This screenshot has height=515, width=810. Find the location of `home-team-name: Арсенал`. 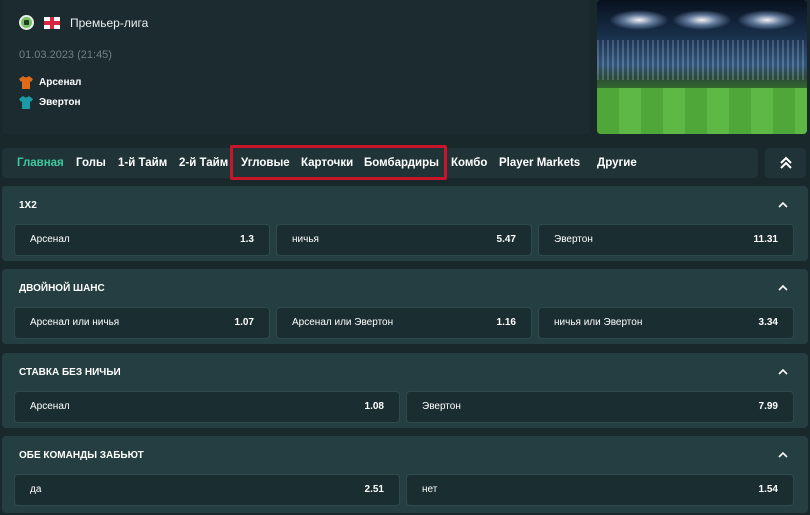

home-team-name: Арсенал is located at coordinates (60, 82).